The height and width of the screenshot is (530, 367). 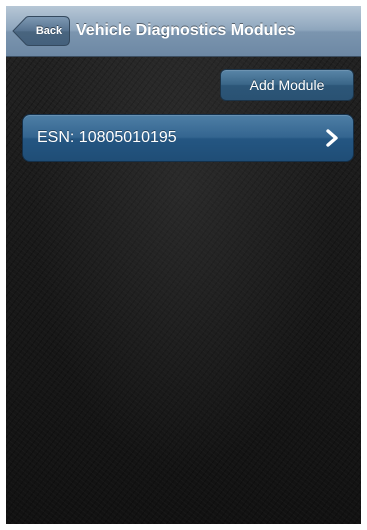 I want to click on page-title: Vehicle Diagnostics Modules, so click(x=186, y=30).